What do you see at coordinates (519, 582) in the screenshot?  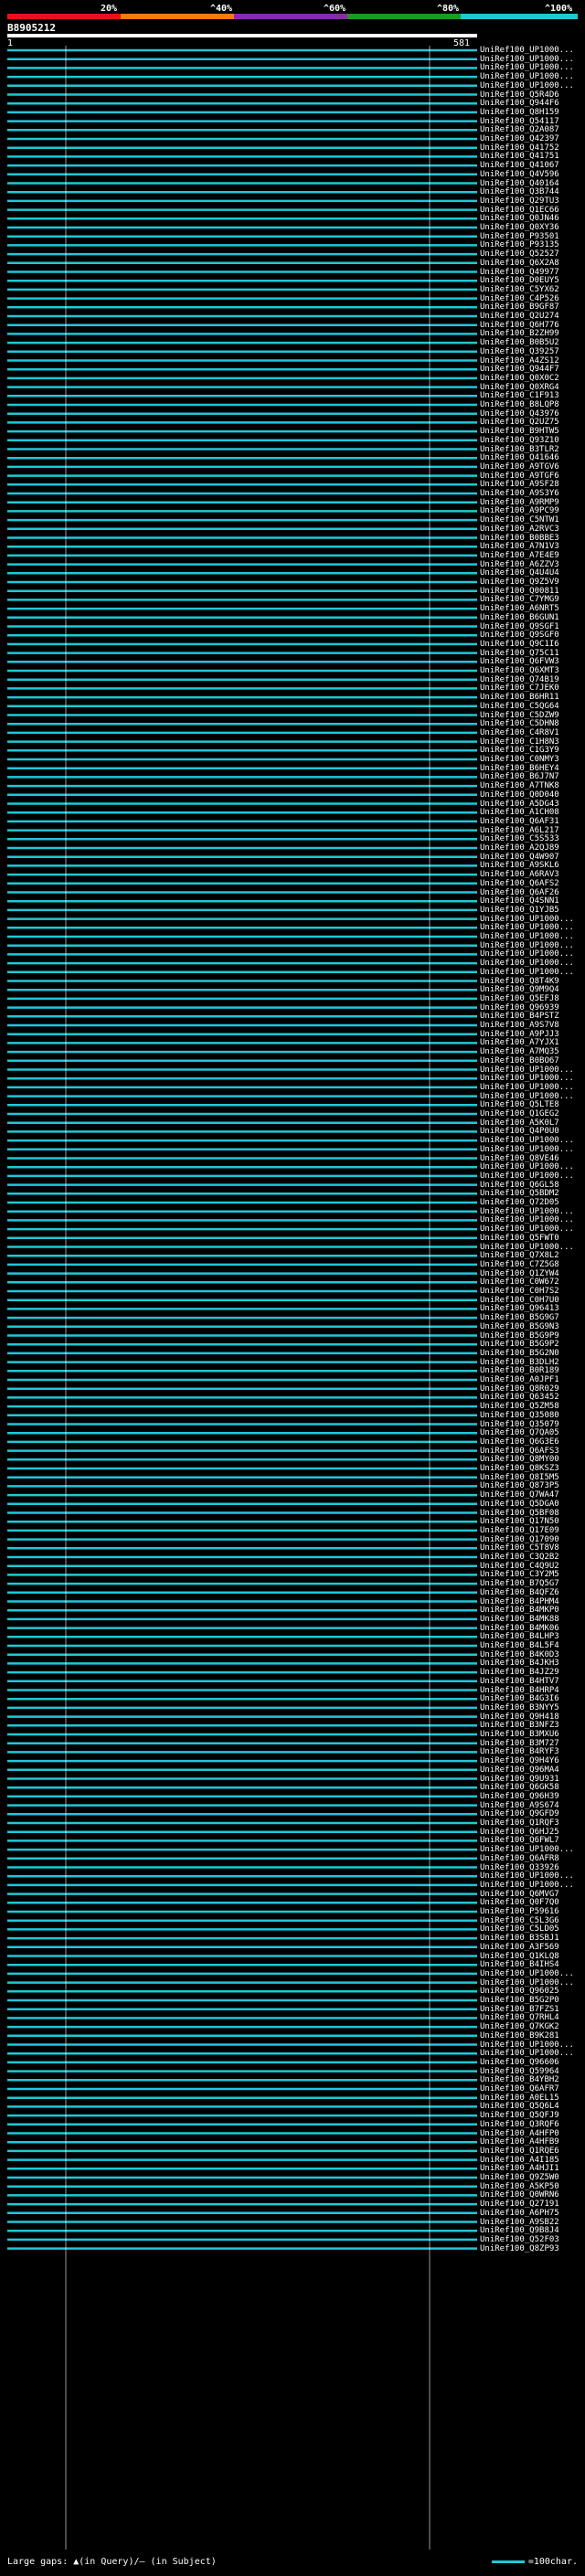 I see `hit-label: UniRef100_Q9Z5V9` at bounding box center [519, 582].